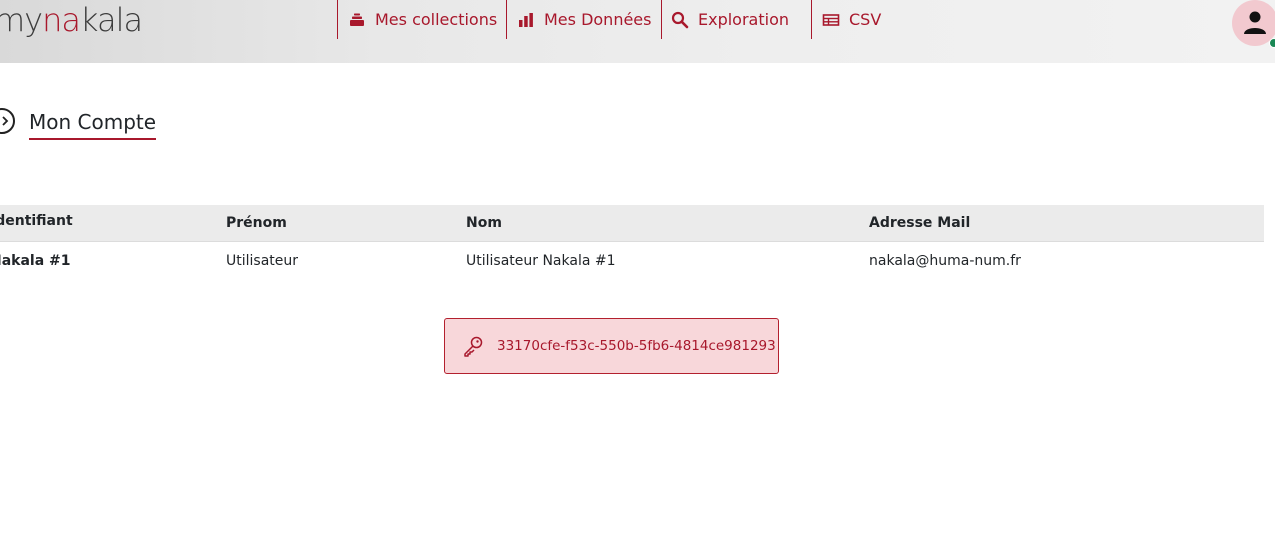 Image resolution: width=1275 pixels, height=555 pixels. What do you see at coordinates (541, 260) in the screenshot?
I see `cell-nom: Utilisateur Nakala #1` at bounding box center [541, 260].